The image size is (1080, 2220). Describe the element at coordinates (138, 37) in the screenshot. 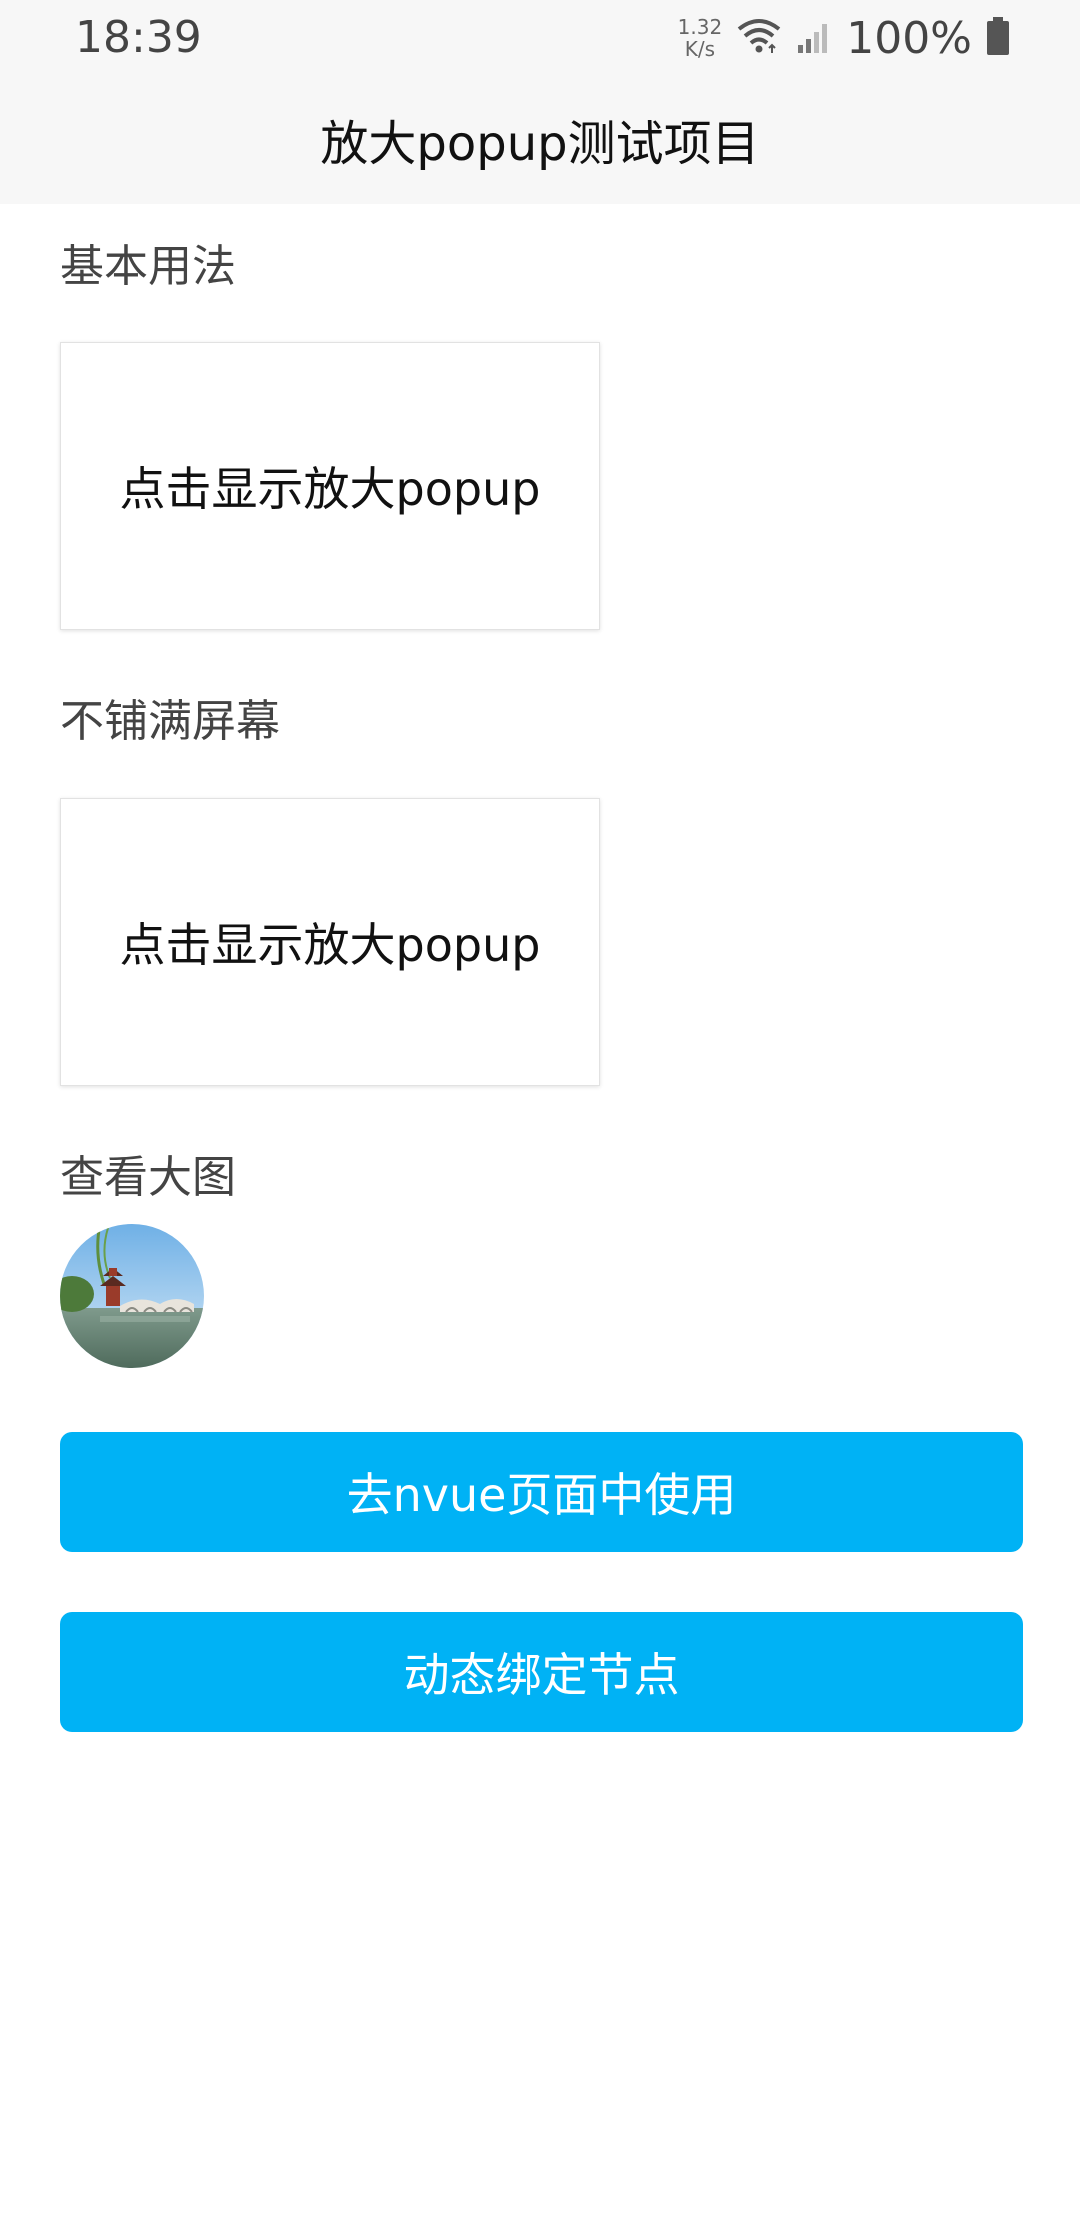

I see `status-time: 18:39` at that location.